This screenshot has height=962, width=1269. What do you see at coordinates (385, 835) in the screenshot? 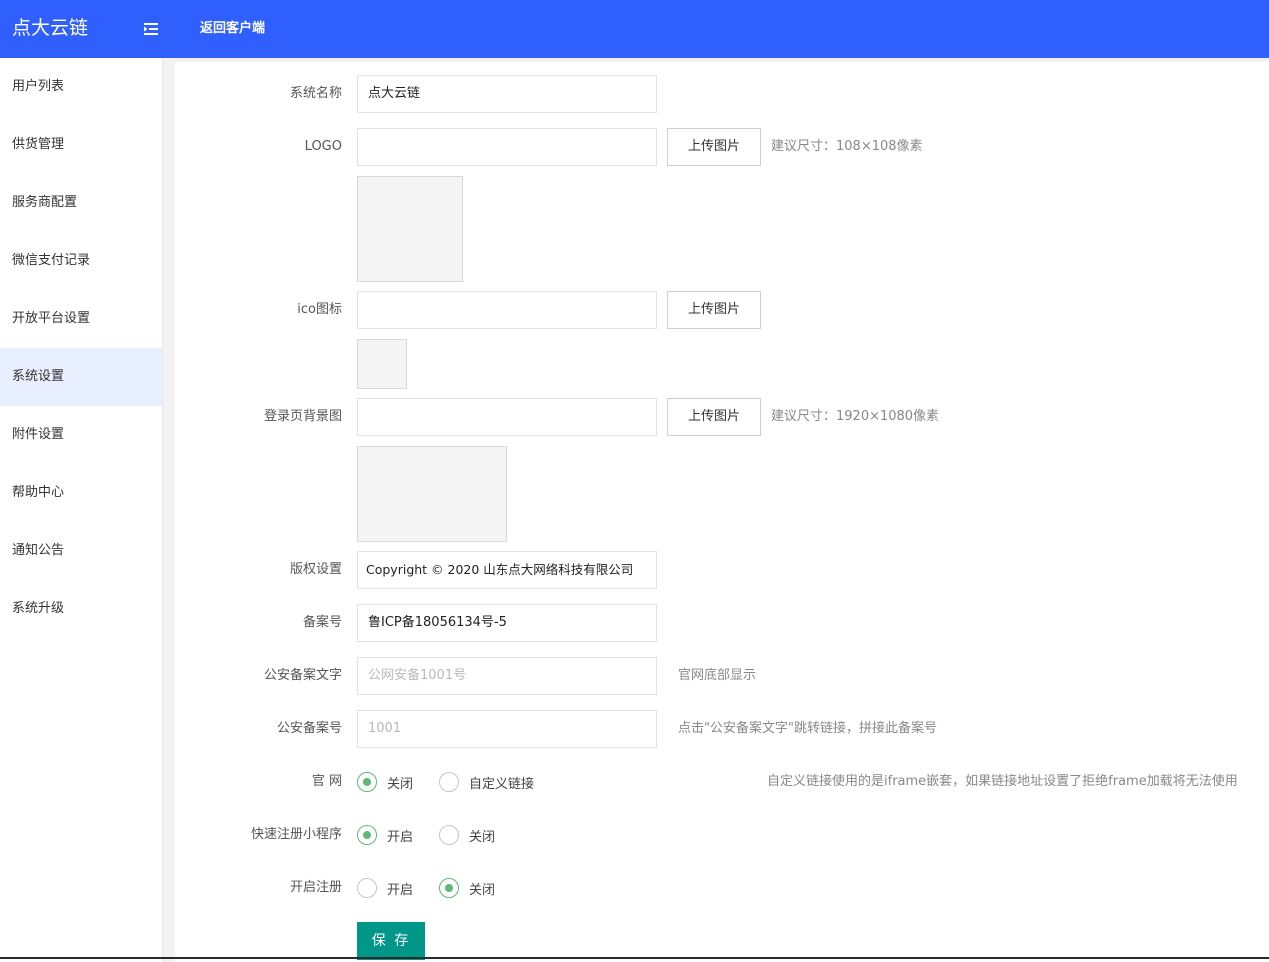
I see `quick-register-radio-on: 开启` at bounding box center [385, 835].